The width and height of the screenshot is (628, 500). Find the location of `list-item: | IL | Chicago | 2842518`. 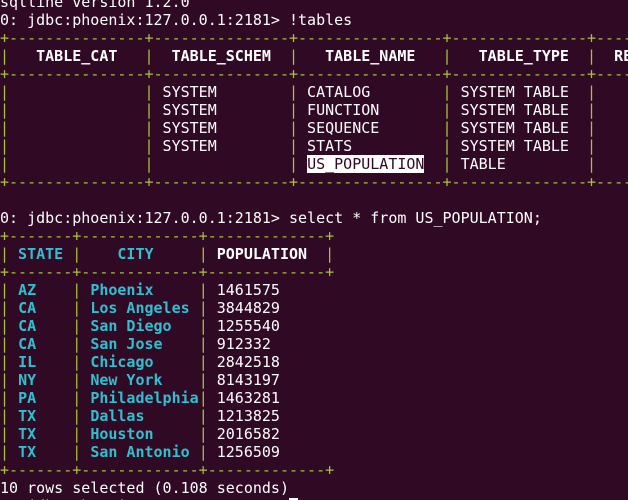

list-item: | IL | Chicago | 2842518 is located at coordinates (314, 362).